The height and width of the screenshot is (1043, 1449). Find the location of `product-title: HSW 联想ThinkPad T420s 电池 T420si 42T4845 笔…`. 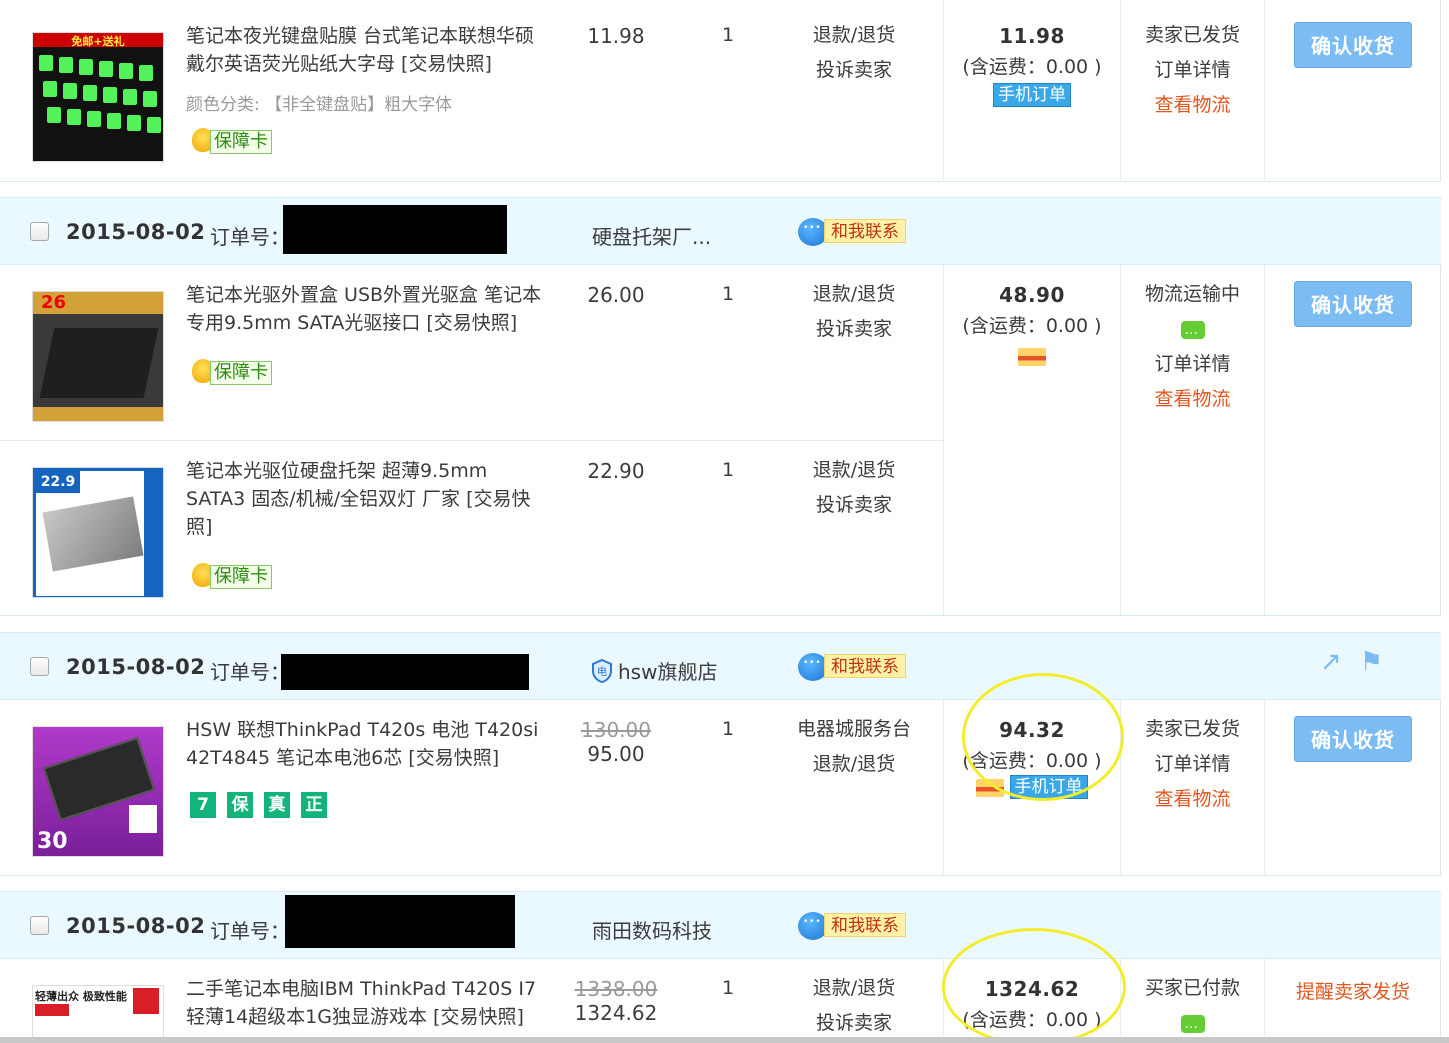

product-title: HSW 联想ThinkPad T420s 电池 T420si 42T4845 笔… is located at coordinates (366, 744).